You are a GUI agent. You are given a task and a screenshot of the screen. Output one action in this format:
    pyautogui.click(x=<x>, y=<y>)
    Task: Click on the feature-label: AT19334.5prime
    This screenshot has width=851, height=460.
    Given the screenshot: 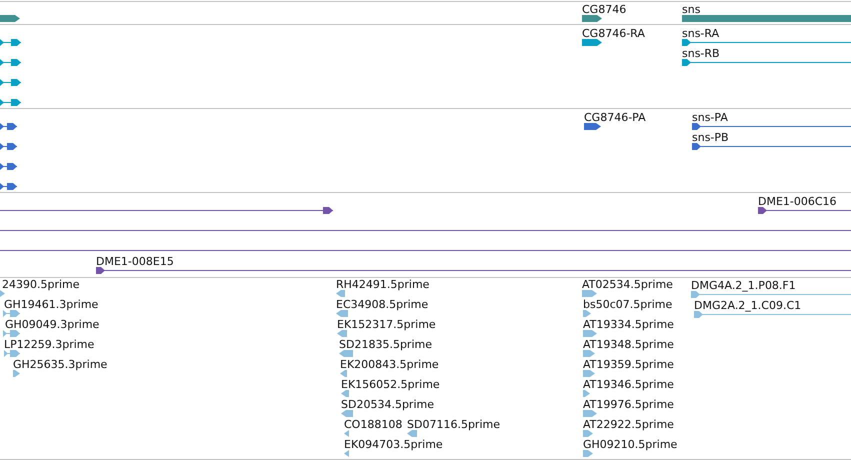 What is the action you would take?
    pyautogui.click(x=628, y=324)
    